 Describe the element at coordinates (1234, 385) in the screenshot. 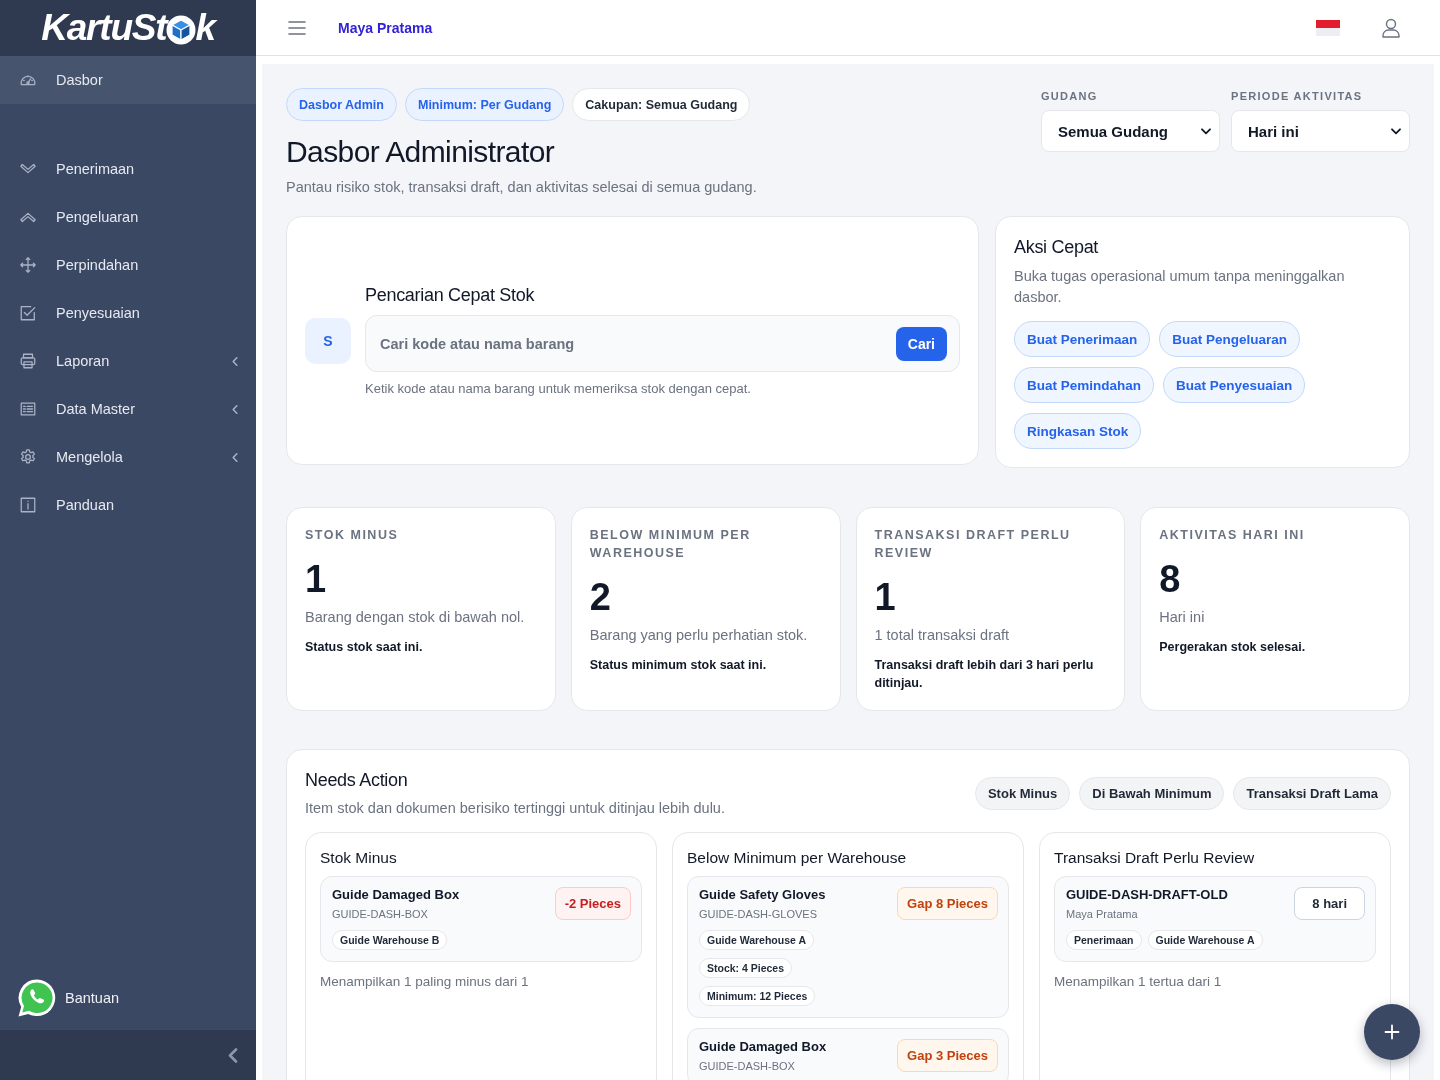

I see `action-button: Buat Penyesuaian` at that location.